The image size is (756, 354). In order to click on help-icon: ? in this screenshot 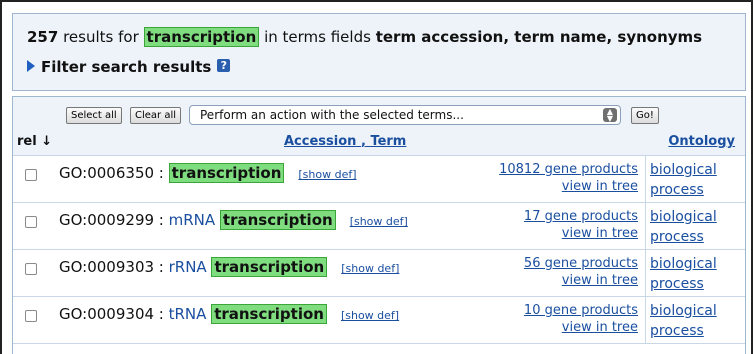, I will do `click(224, 65)`.